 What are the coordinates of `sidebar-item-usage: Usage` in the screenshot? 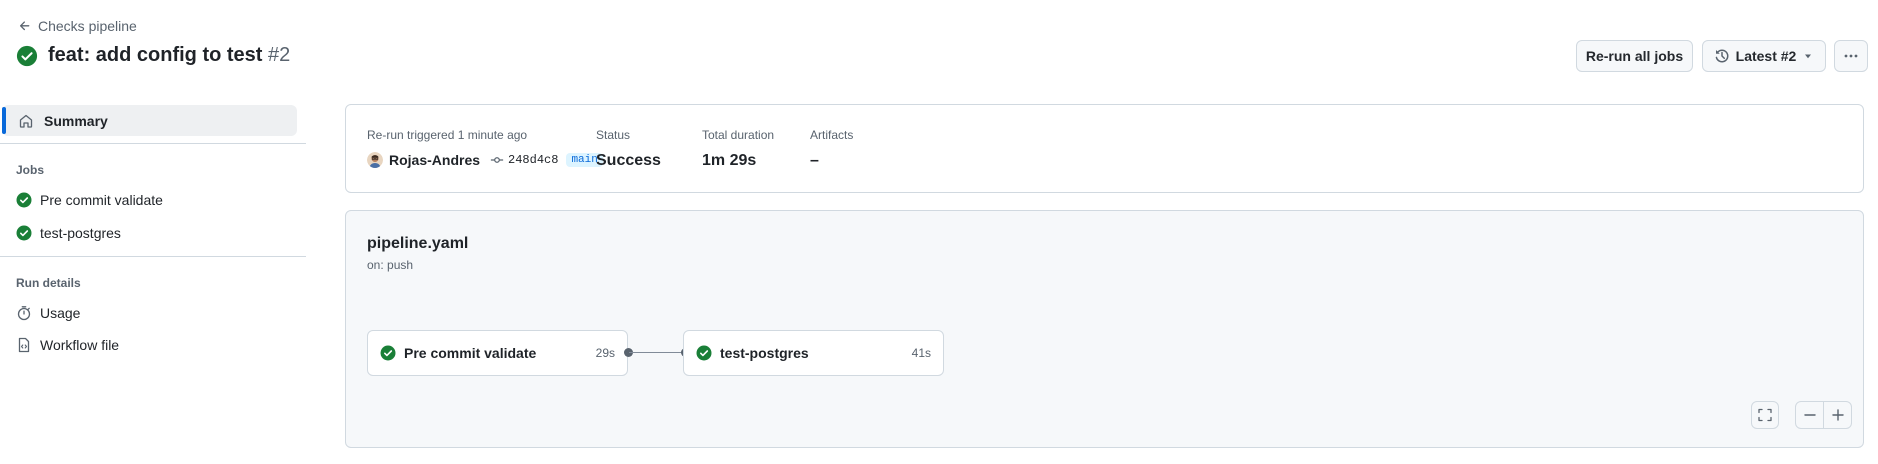 It's located at (48, 313).